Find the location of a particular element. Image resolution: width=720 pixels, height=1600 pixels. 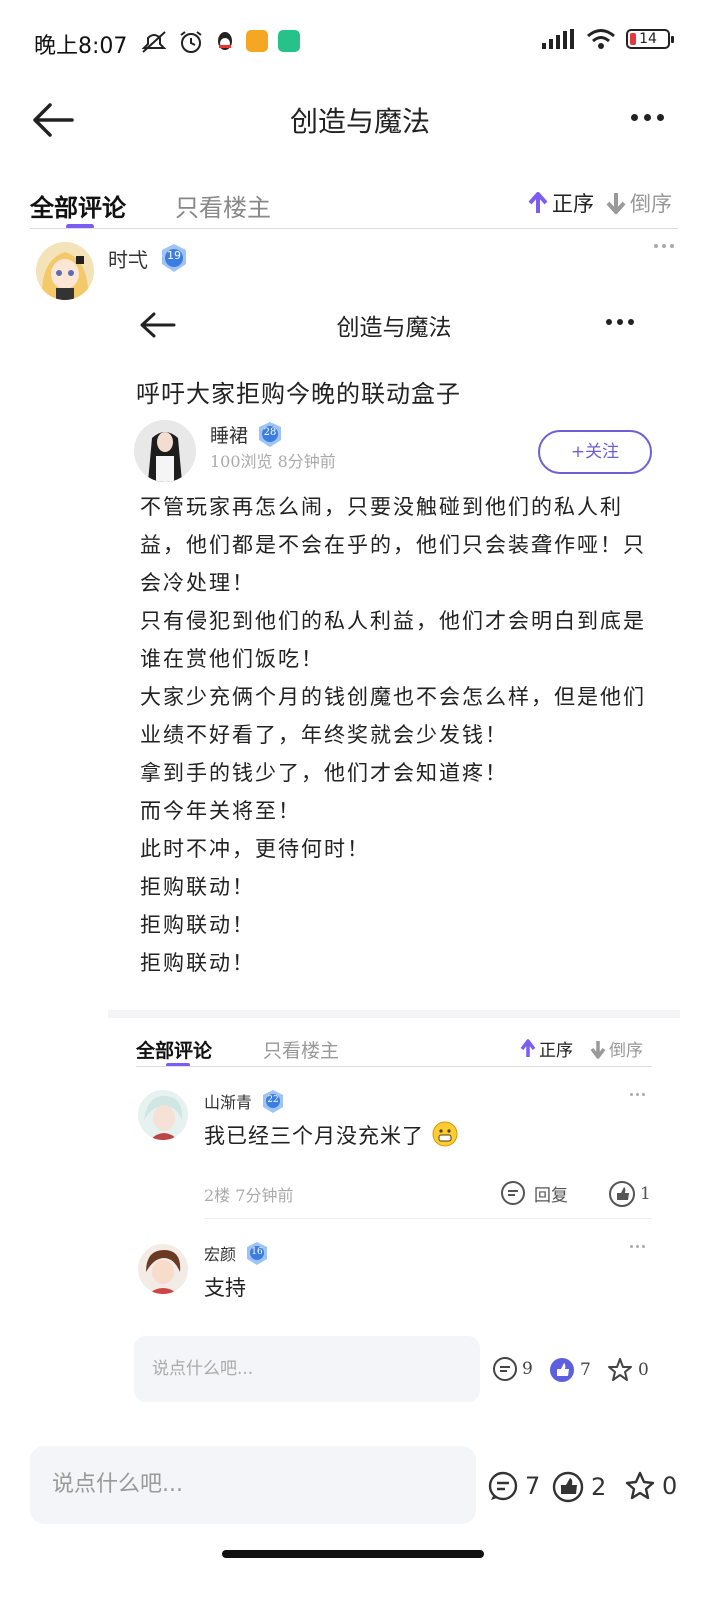

avatar is located at coordinates (65, 271).